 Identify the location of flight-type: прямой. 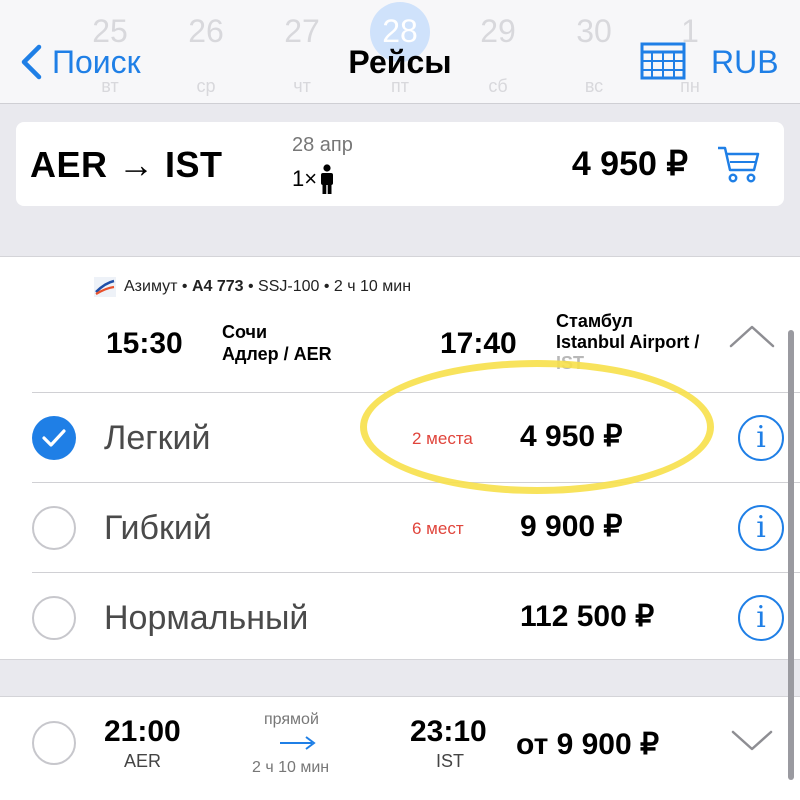
(291, 719).